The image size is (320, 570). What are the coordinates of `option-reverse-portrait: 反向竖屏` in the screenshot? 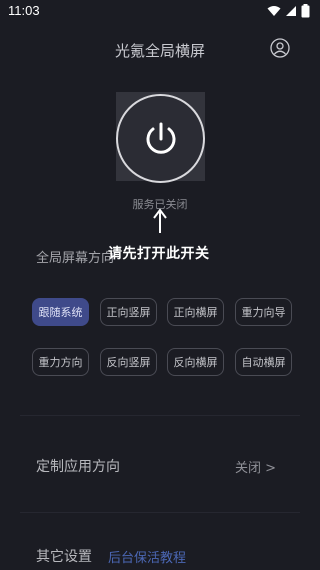 It's located at (128, 362).